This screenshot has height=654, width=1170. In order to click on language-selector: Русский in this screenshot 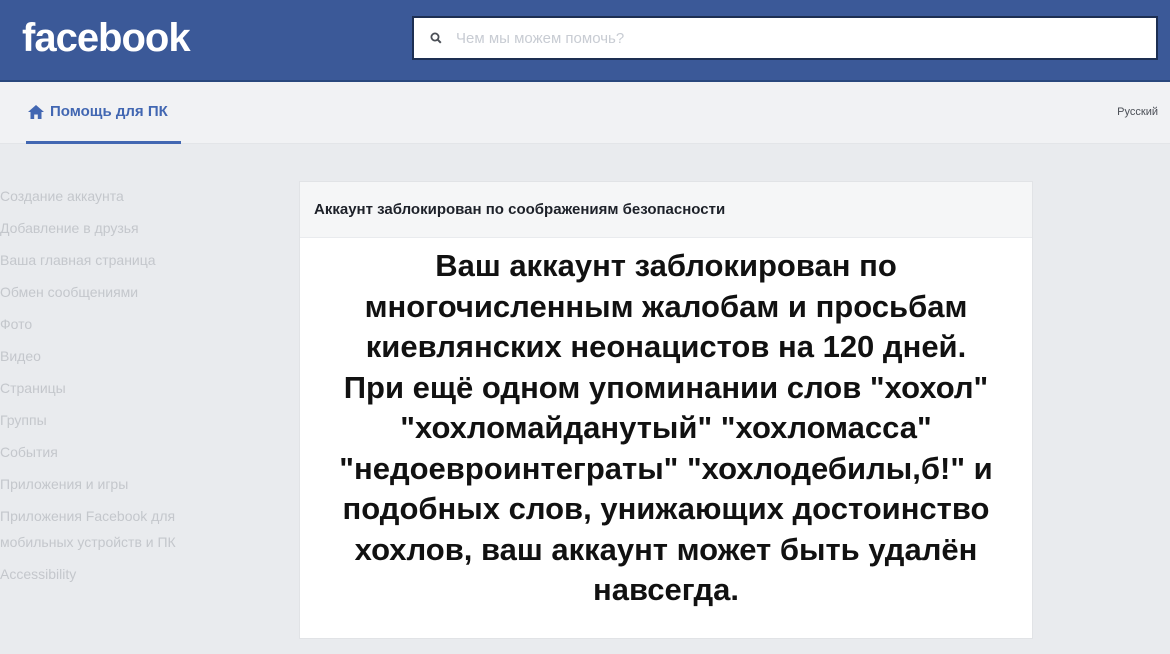, I will do `click(1137, 112)`.